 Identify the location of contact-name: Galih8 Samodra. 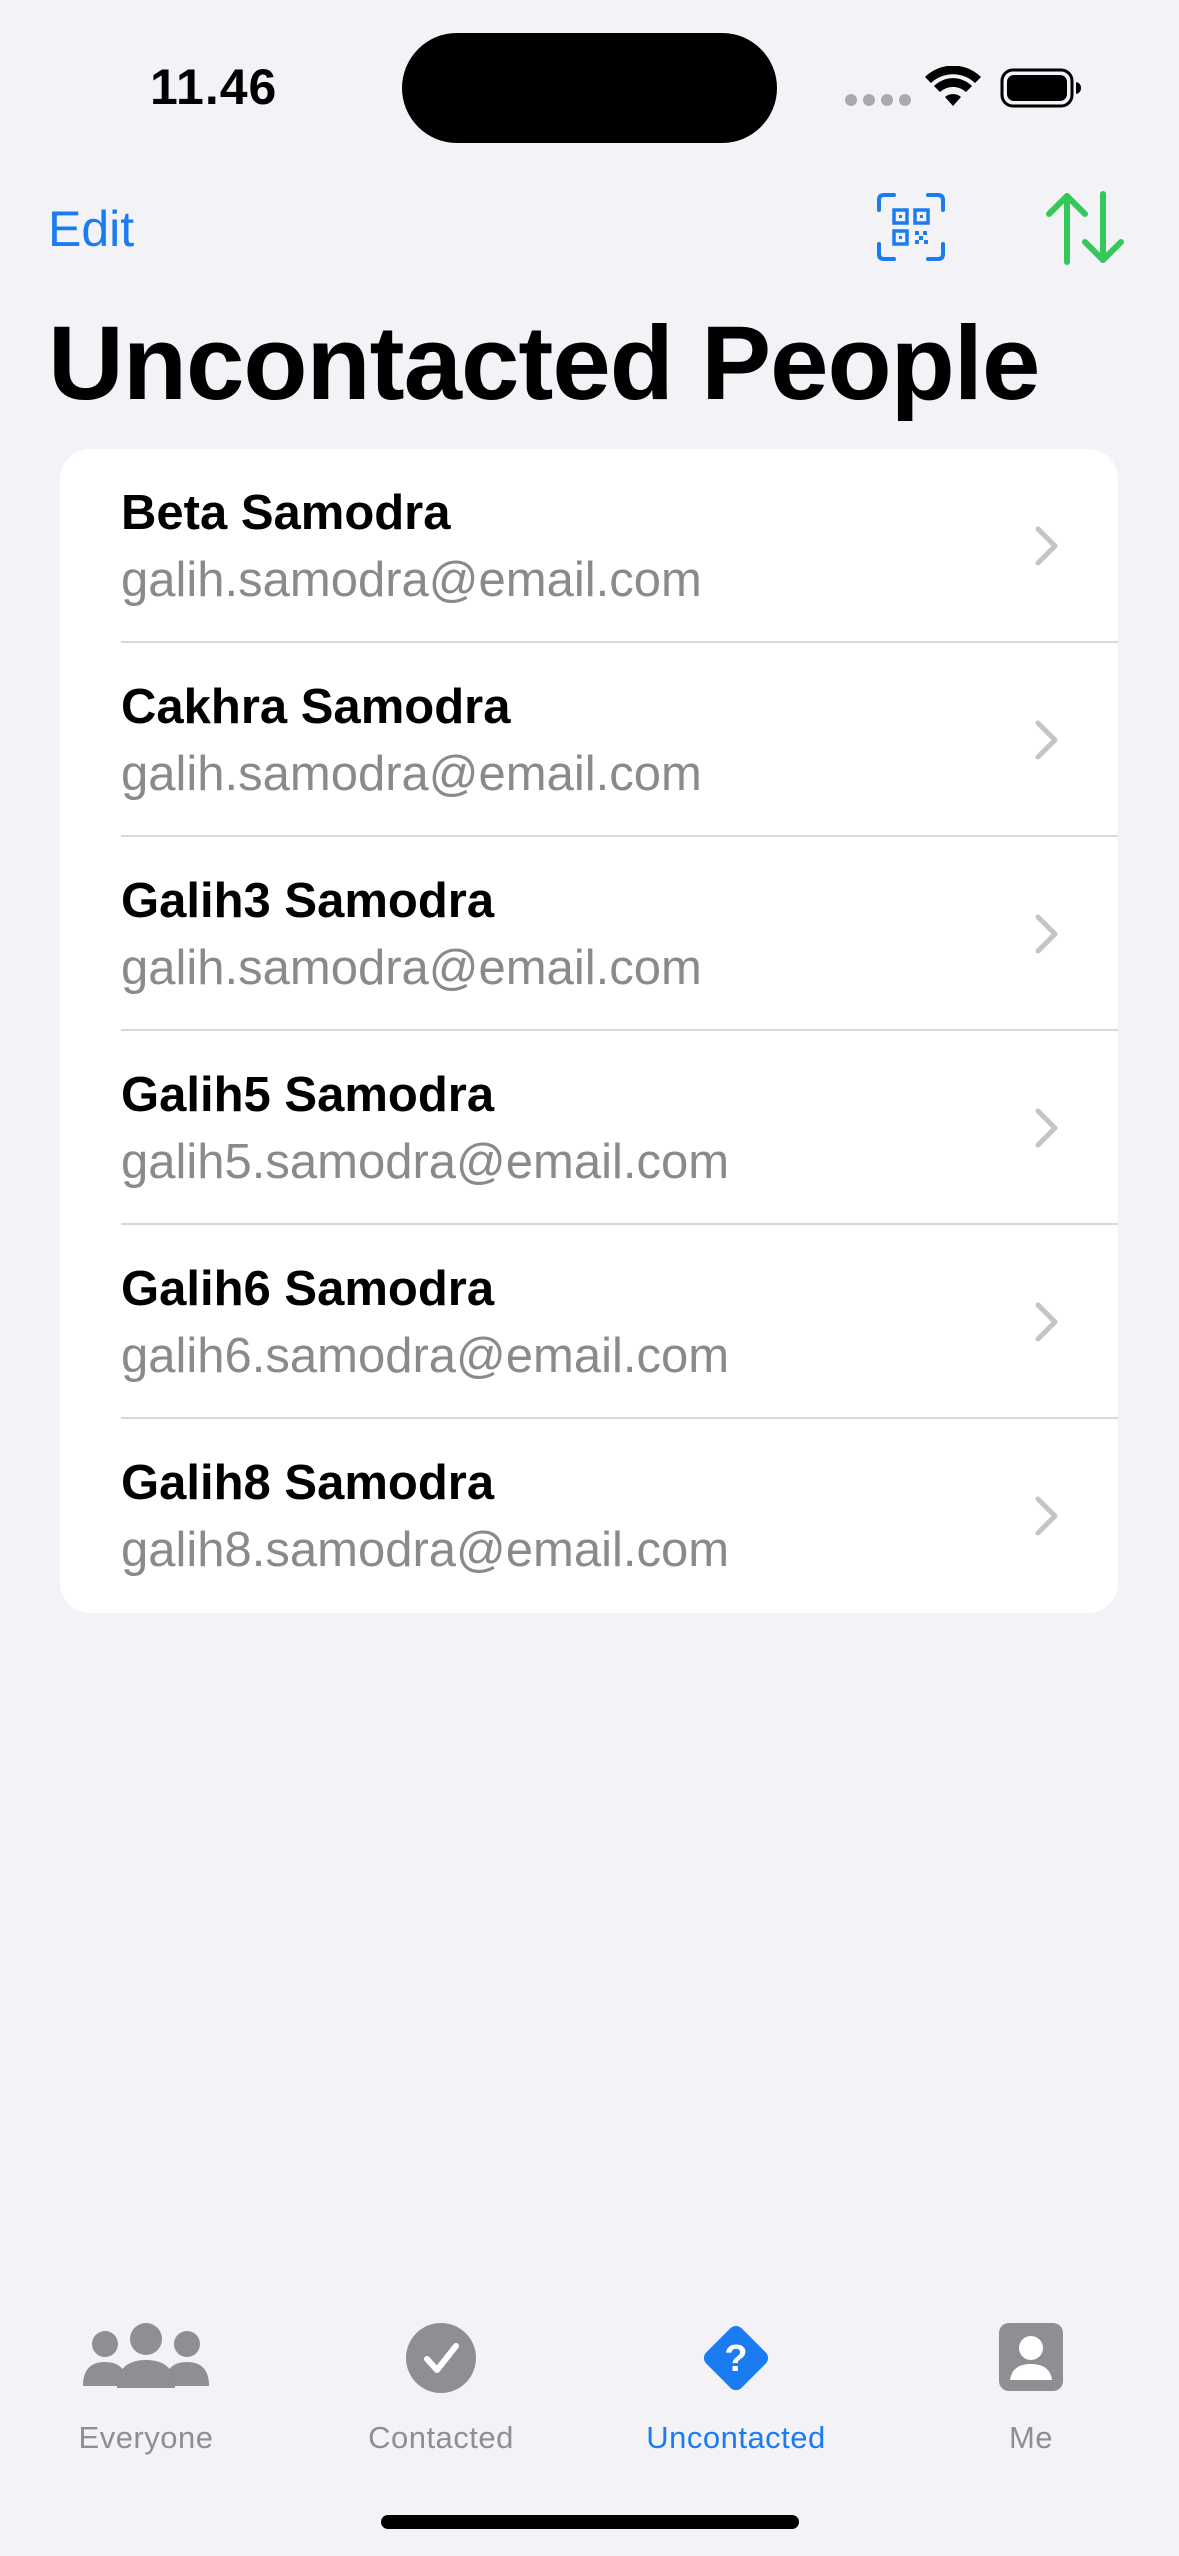
(308, 1483).